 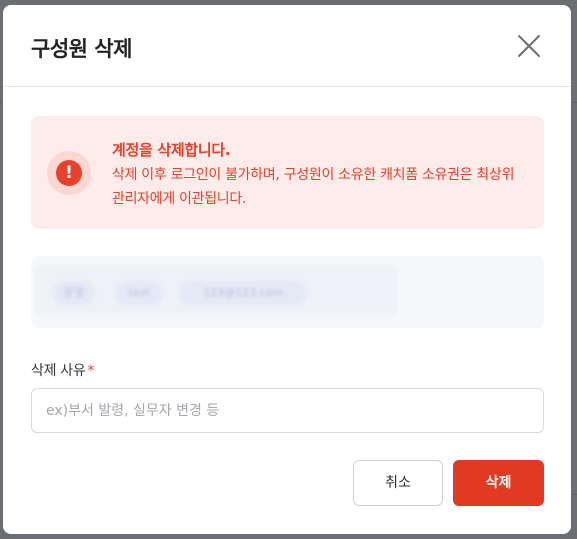 I want to click on member-email-chip: 123@123.com, so click(x=243, y=293).